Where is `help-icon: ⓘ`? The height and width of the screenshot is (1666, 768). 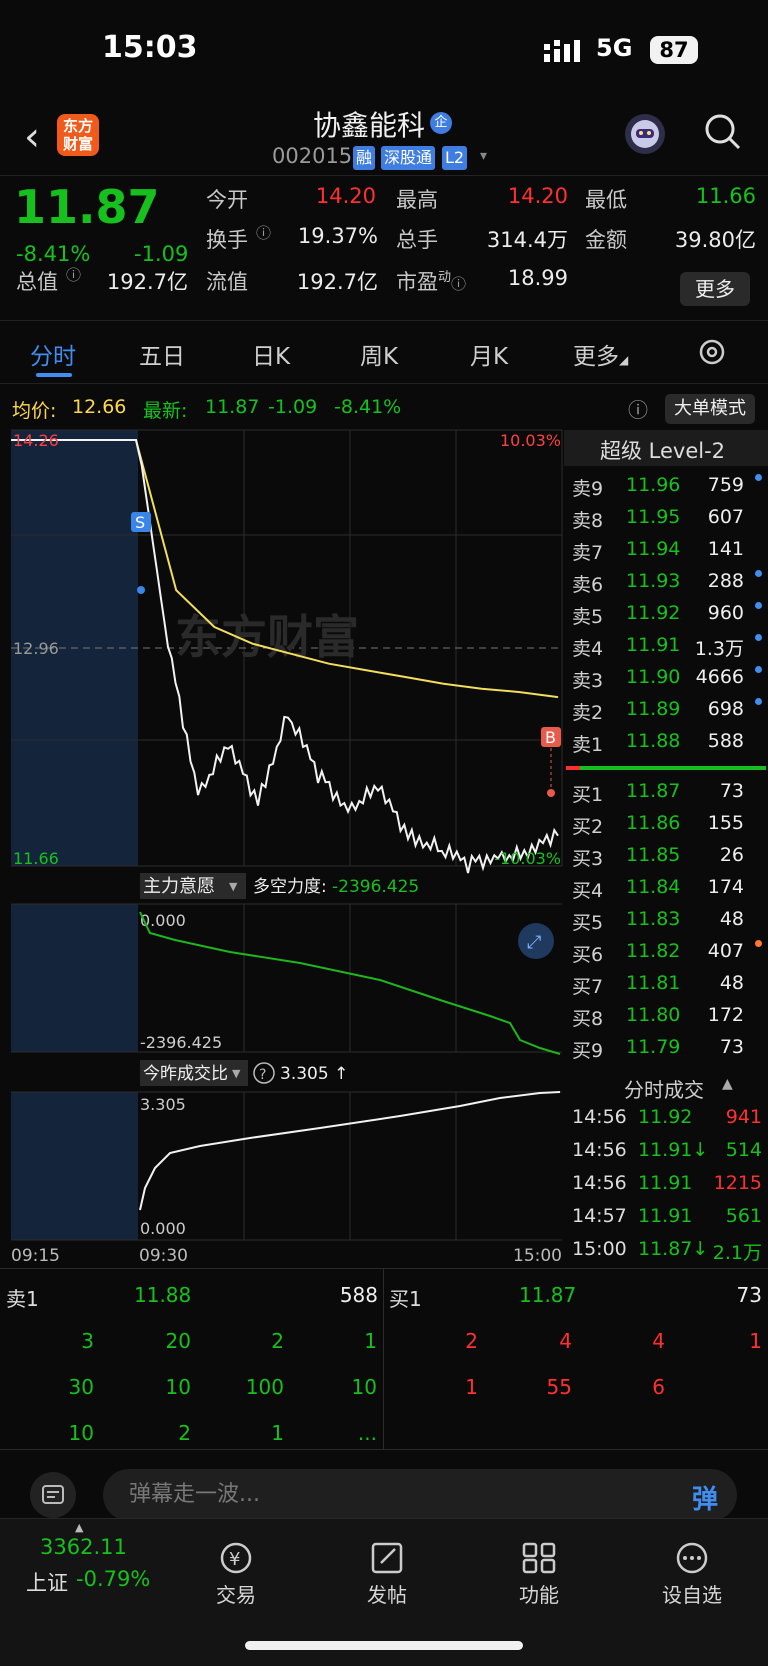
help-icon: ⓘ is located at coordinates (638, 408).